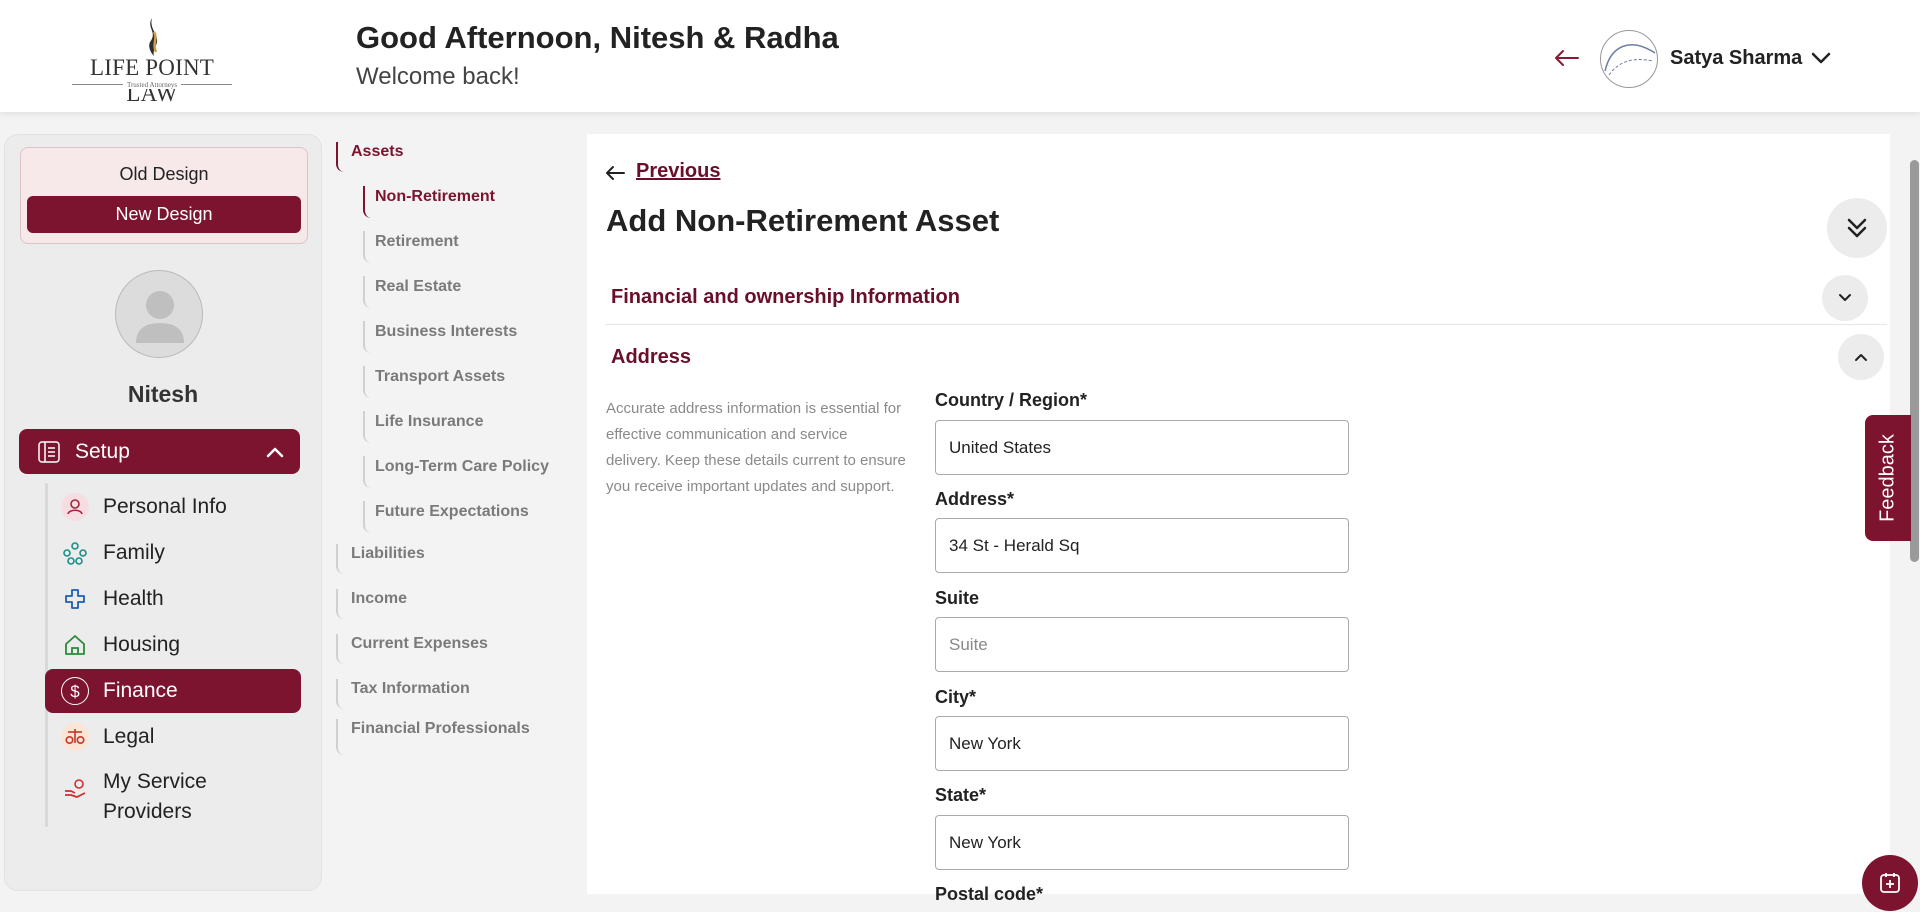  Describe the element at coordinates (989, 894) in the screenshot. I see `postal-code-label: Postal code*` at that location.